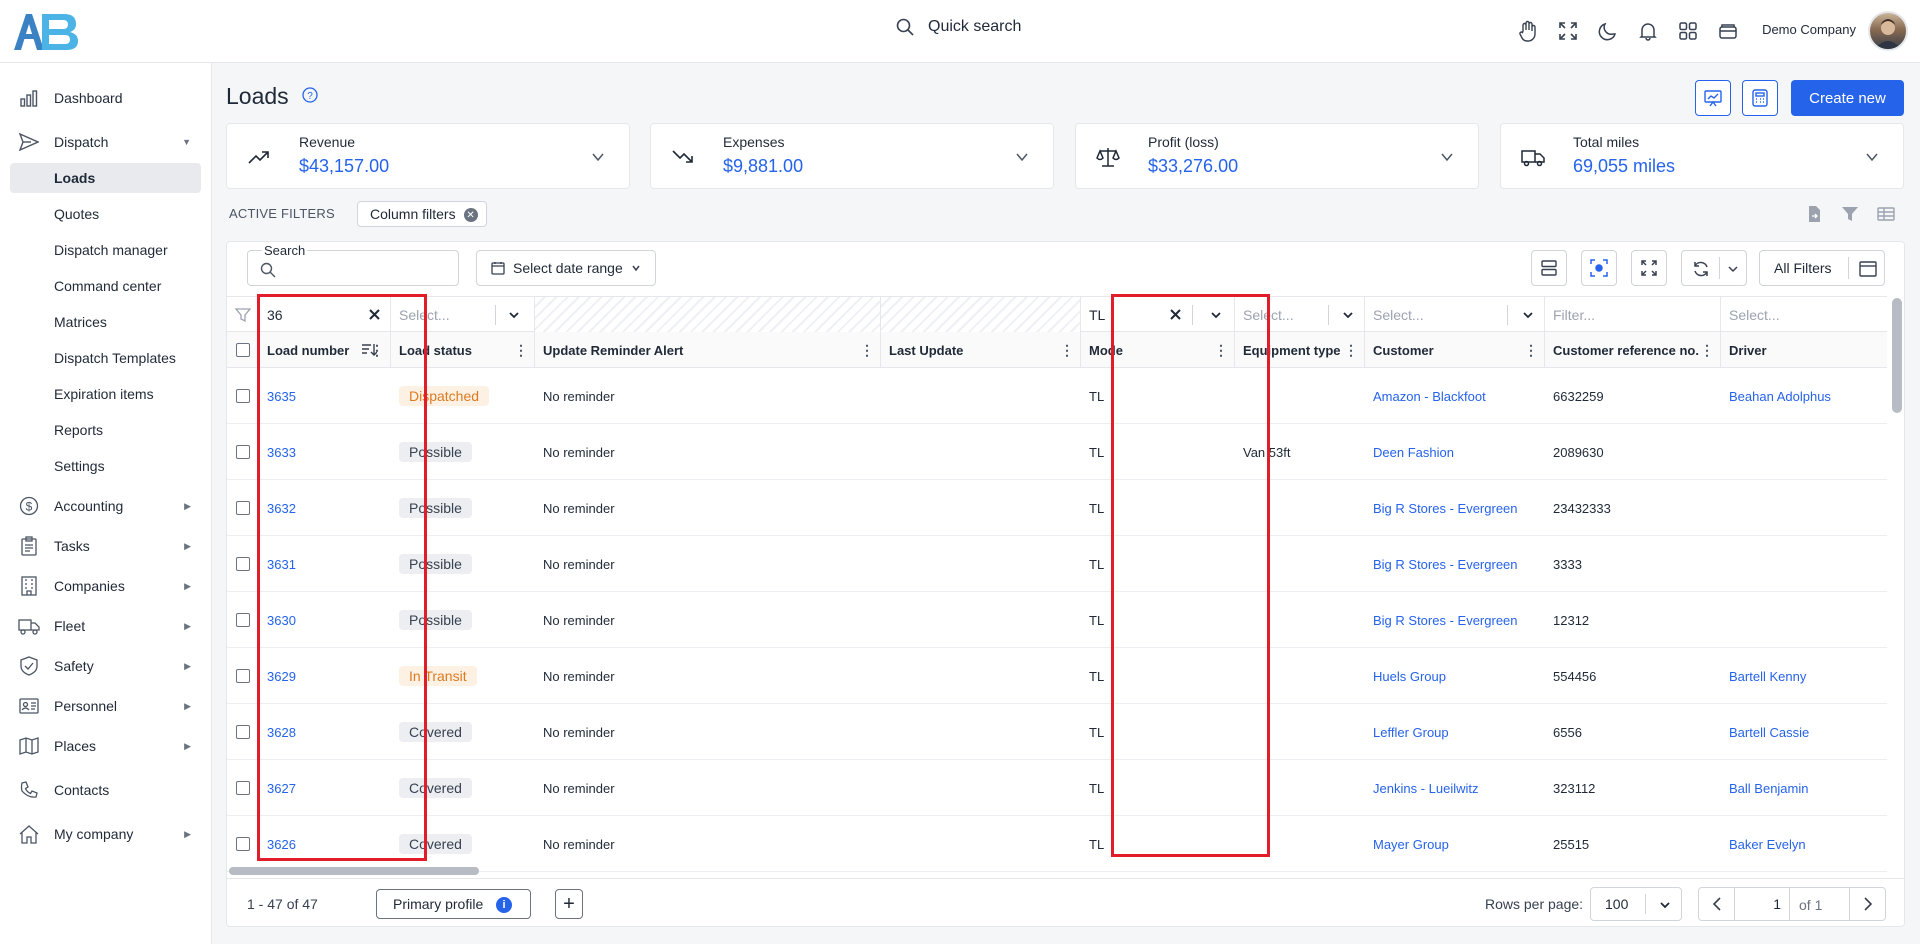 Image resolution: width=1920 pixels, height=944 pixels. What do you see at coordinates (1702, 156) in the screenshot?
I see `stat-card-total-miles: Total miles 69,055 miles` at bounding box center [1702, 156].